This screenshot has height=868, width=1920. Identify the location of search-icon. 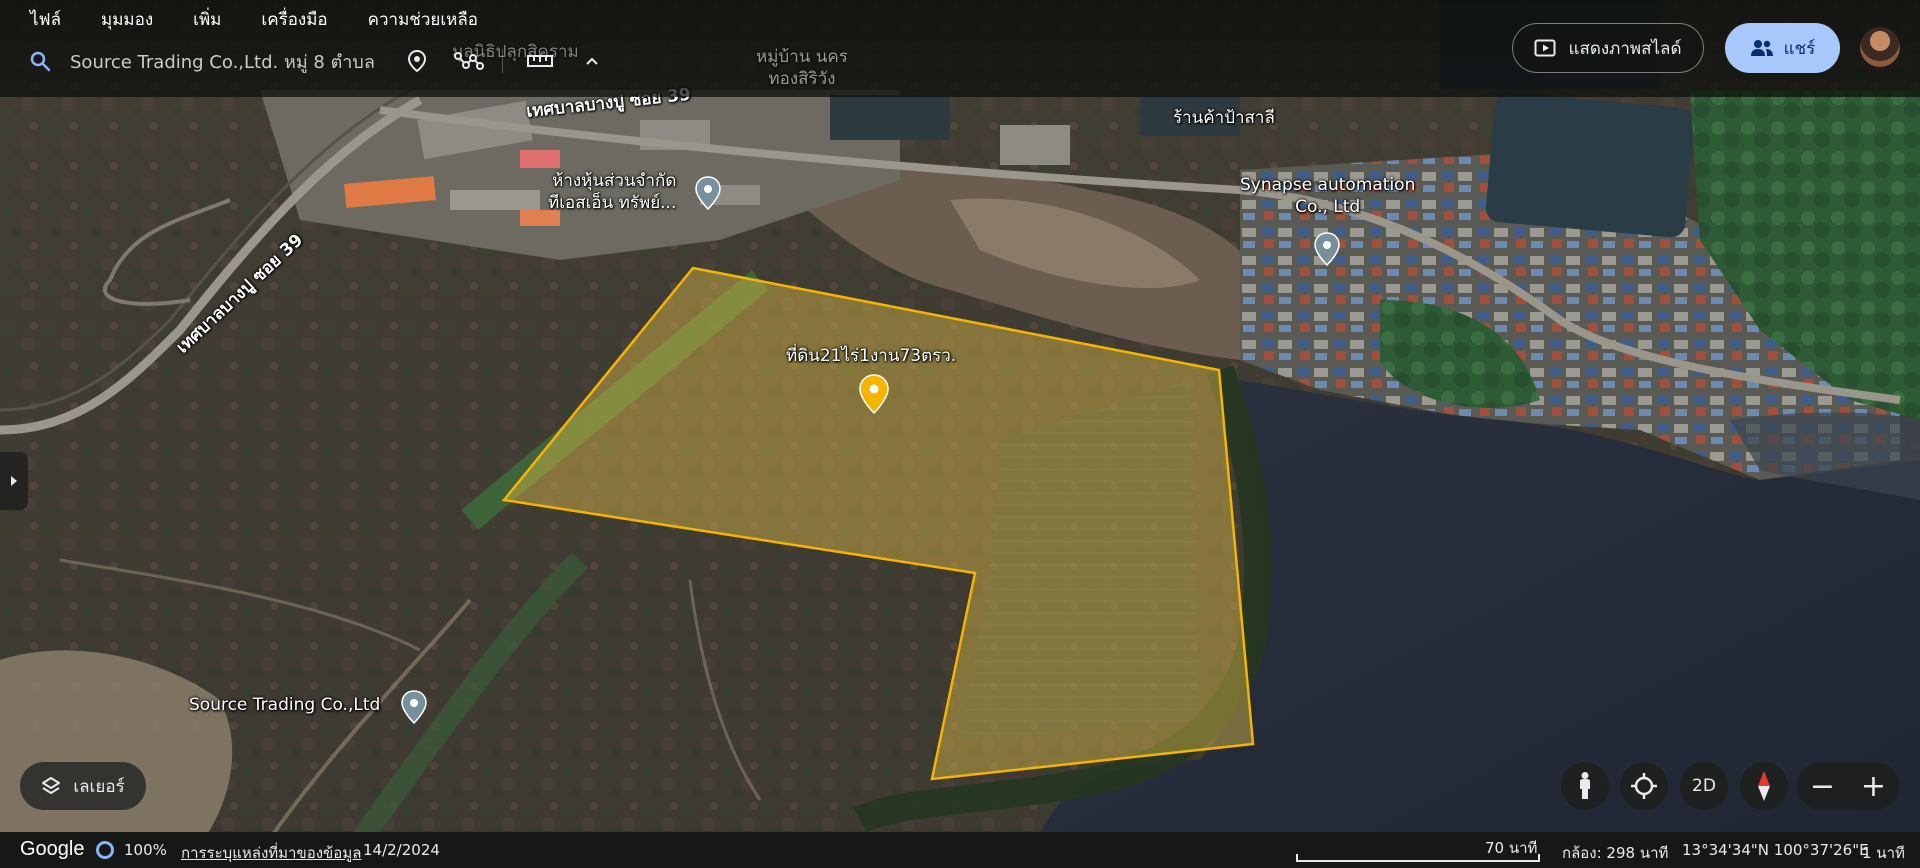
(40, 61).